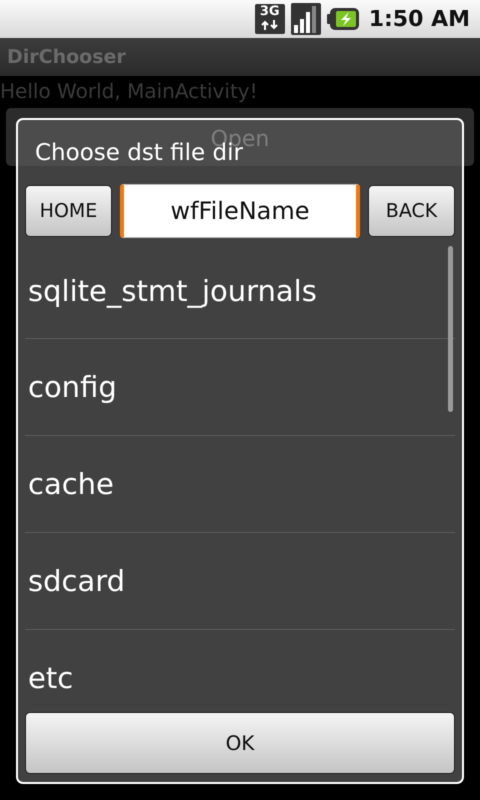 The image size is (480, 800). I want to click on directory-item: sdcard, so click(240, 581).